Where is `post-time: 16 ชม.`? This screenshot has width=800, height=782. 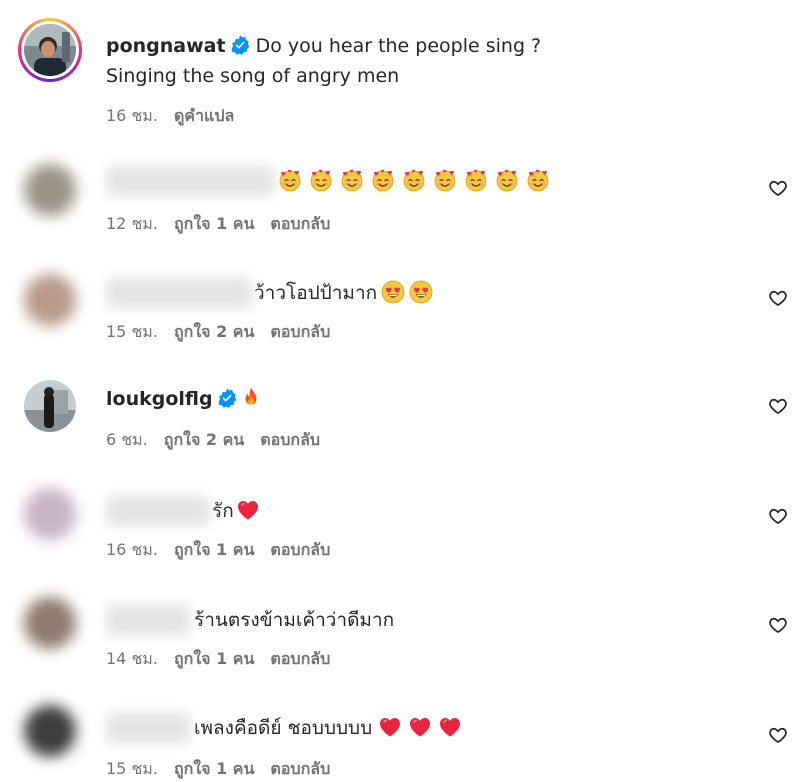
post-time: 16 ชม. is located at coordinates (132, 115).